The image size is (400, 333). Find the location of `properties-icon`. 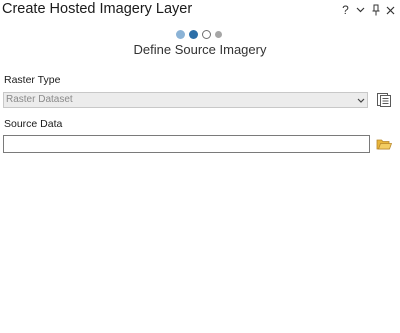

properties-icon is located at coordinates (384, 100).